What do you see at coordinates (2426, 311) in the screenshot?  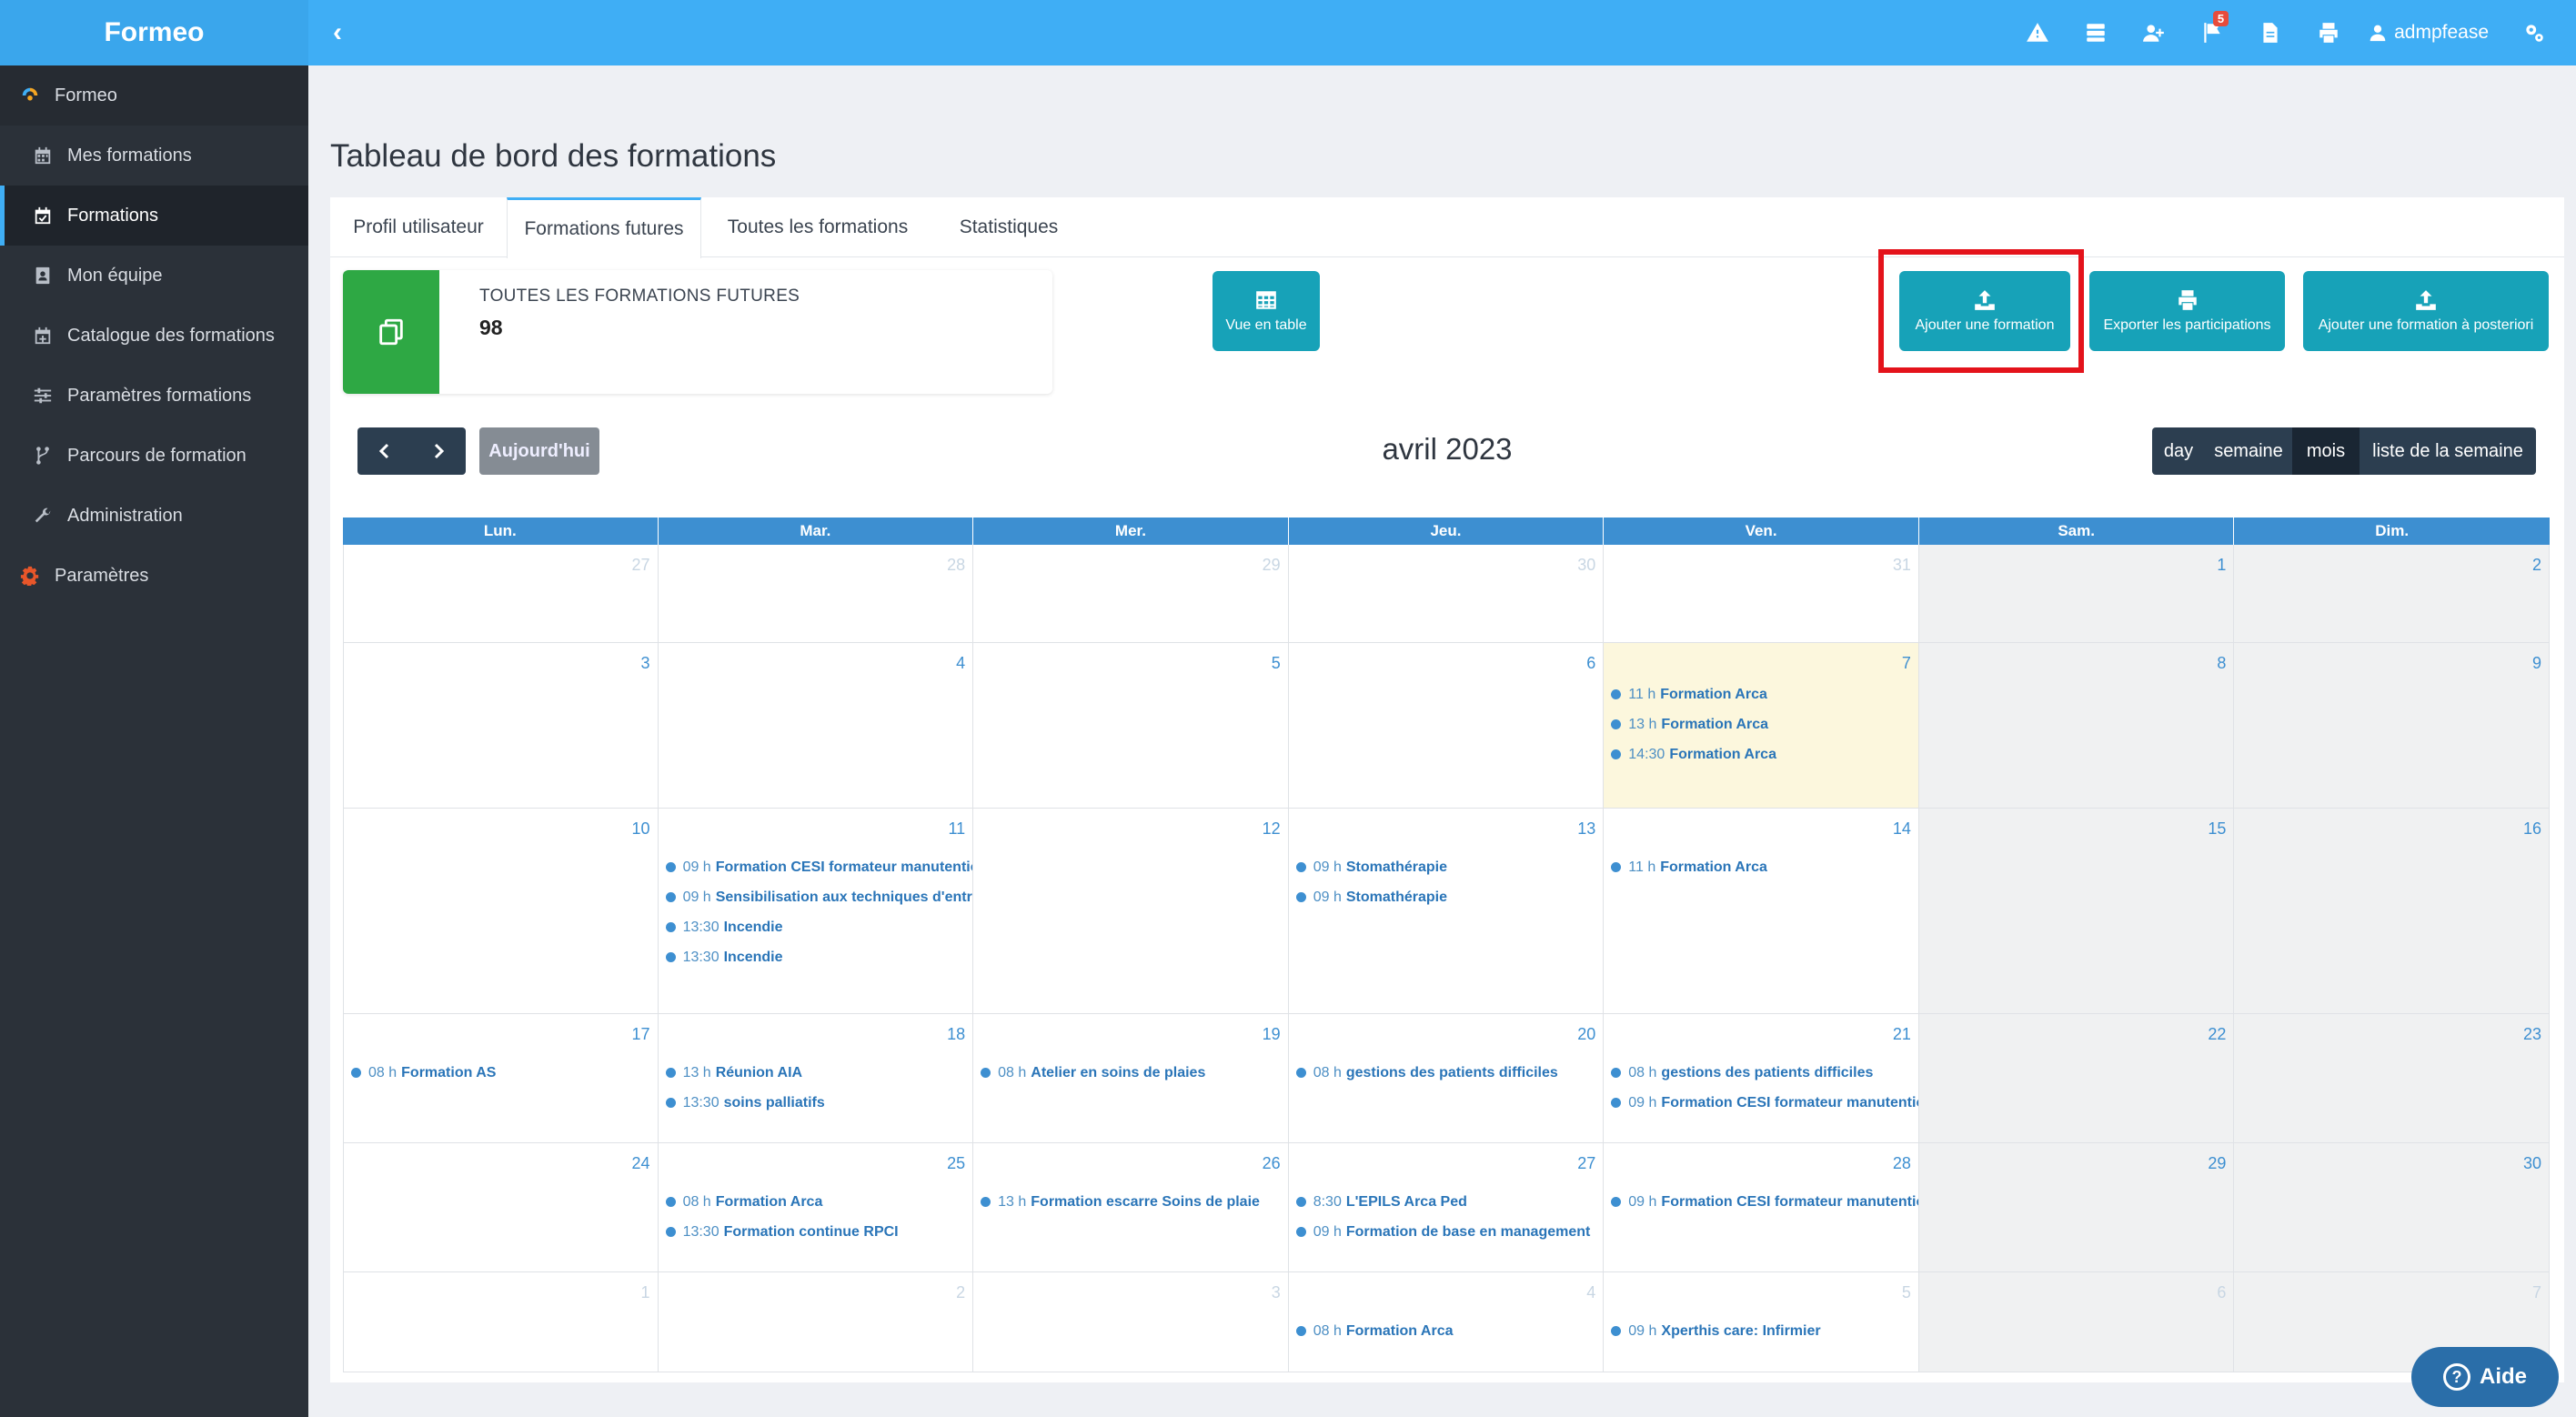 I see `add-posteriori-button: Ajouter une formation à posteriori` at bounding box center [2426, 311].